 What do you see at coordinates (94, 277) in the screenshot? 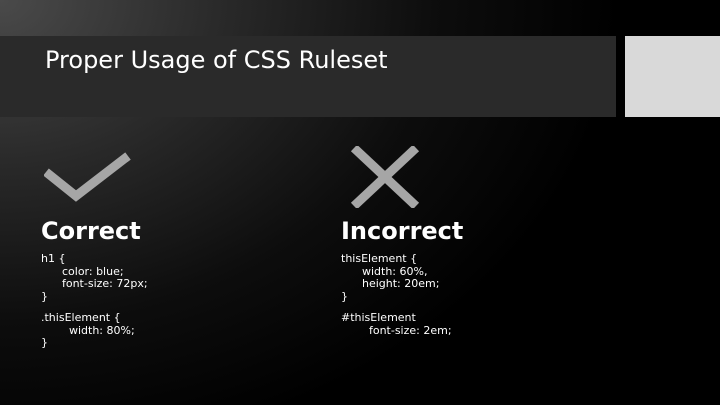
I see `correct-code-block-1: h1 { color: blue; font-size: 72px; }` at bounding box center [94, 277].